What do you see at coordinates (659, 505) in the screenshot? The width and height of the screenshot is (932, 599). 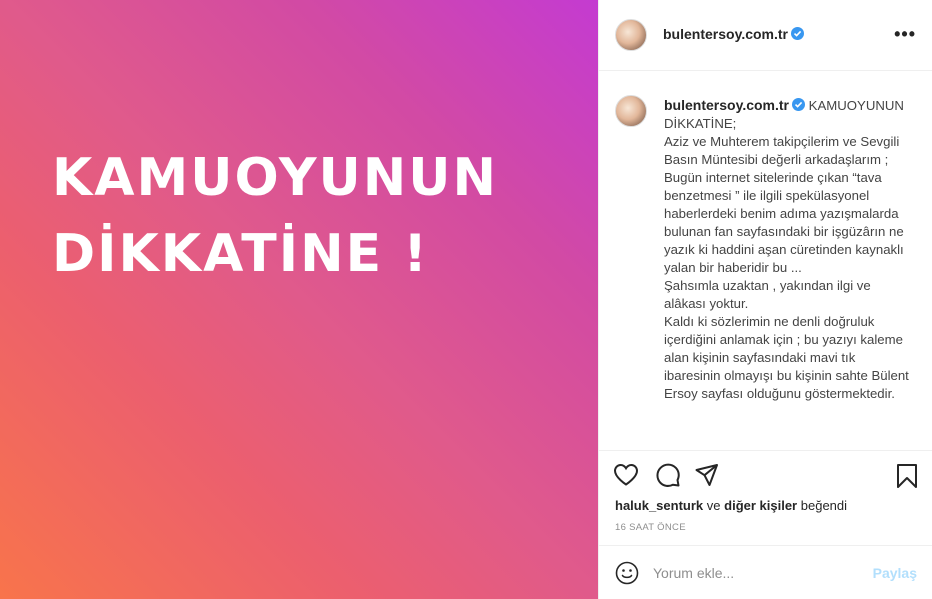 I see `liker-username: haluk_senturk` at bounding box center [659, 505].